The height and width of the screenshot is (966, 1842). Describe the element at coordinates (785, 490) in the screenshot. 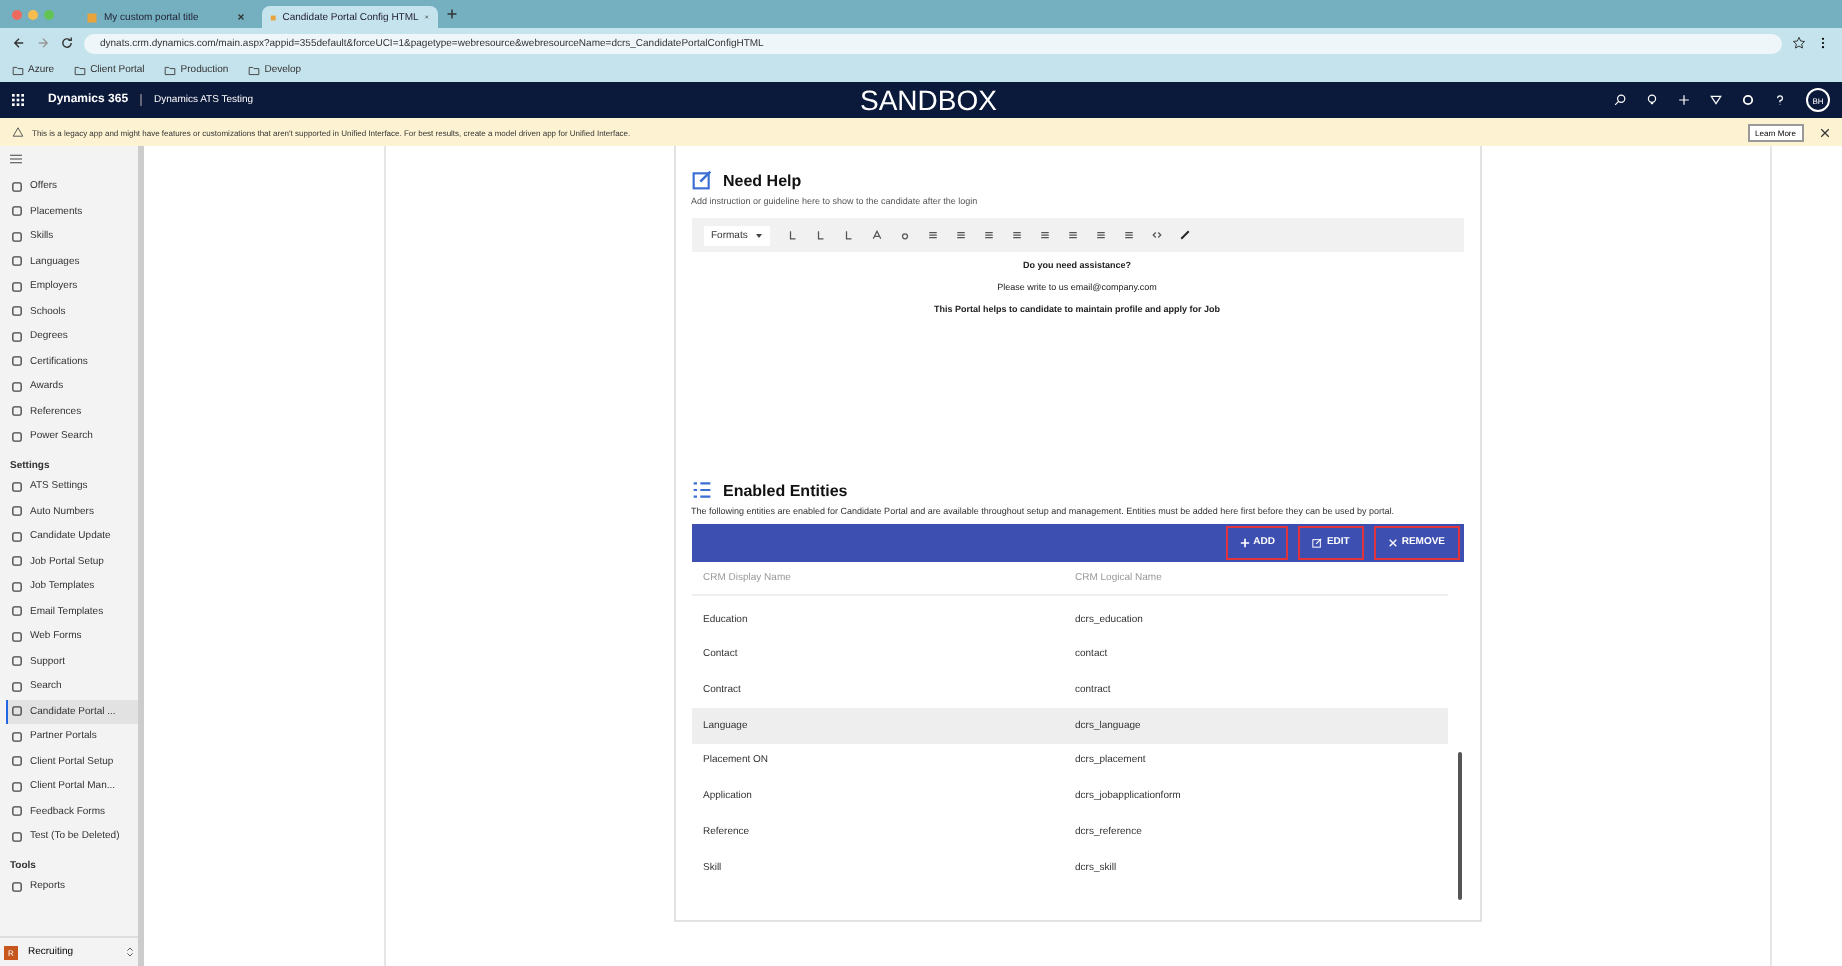

I see `section-title: Enabled Entities` at that location.